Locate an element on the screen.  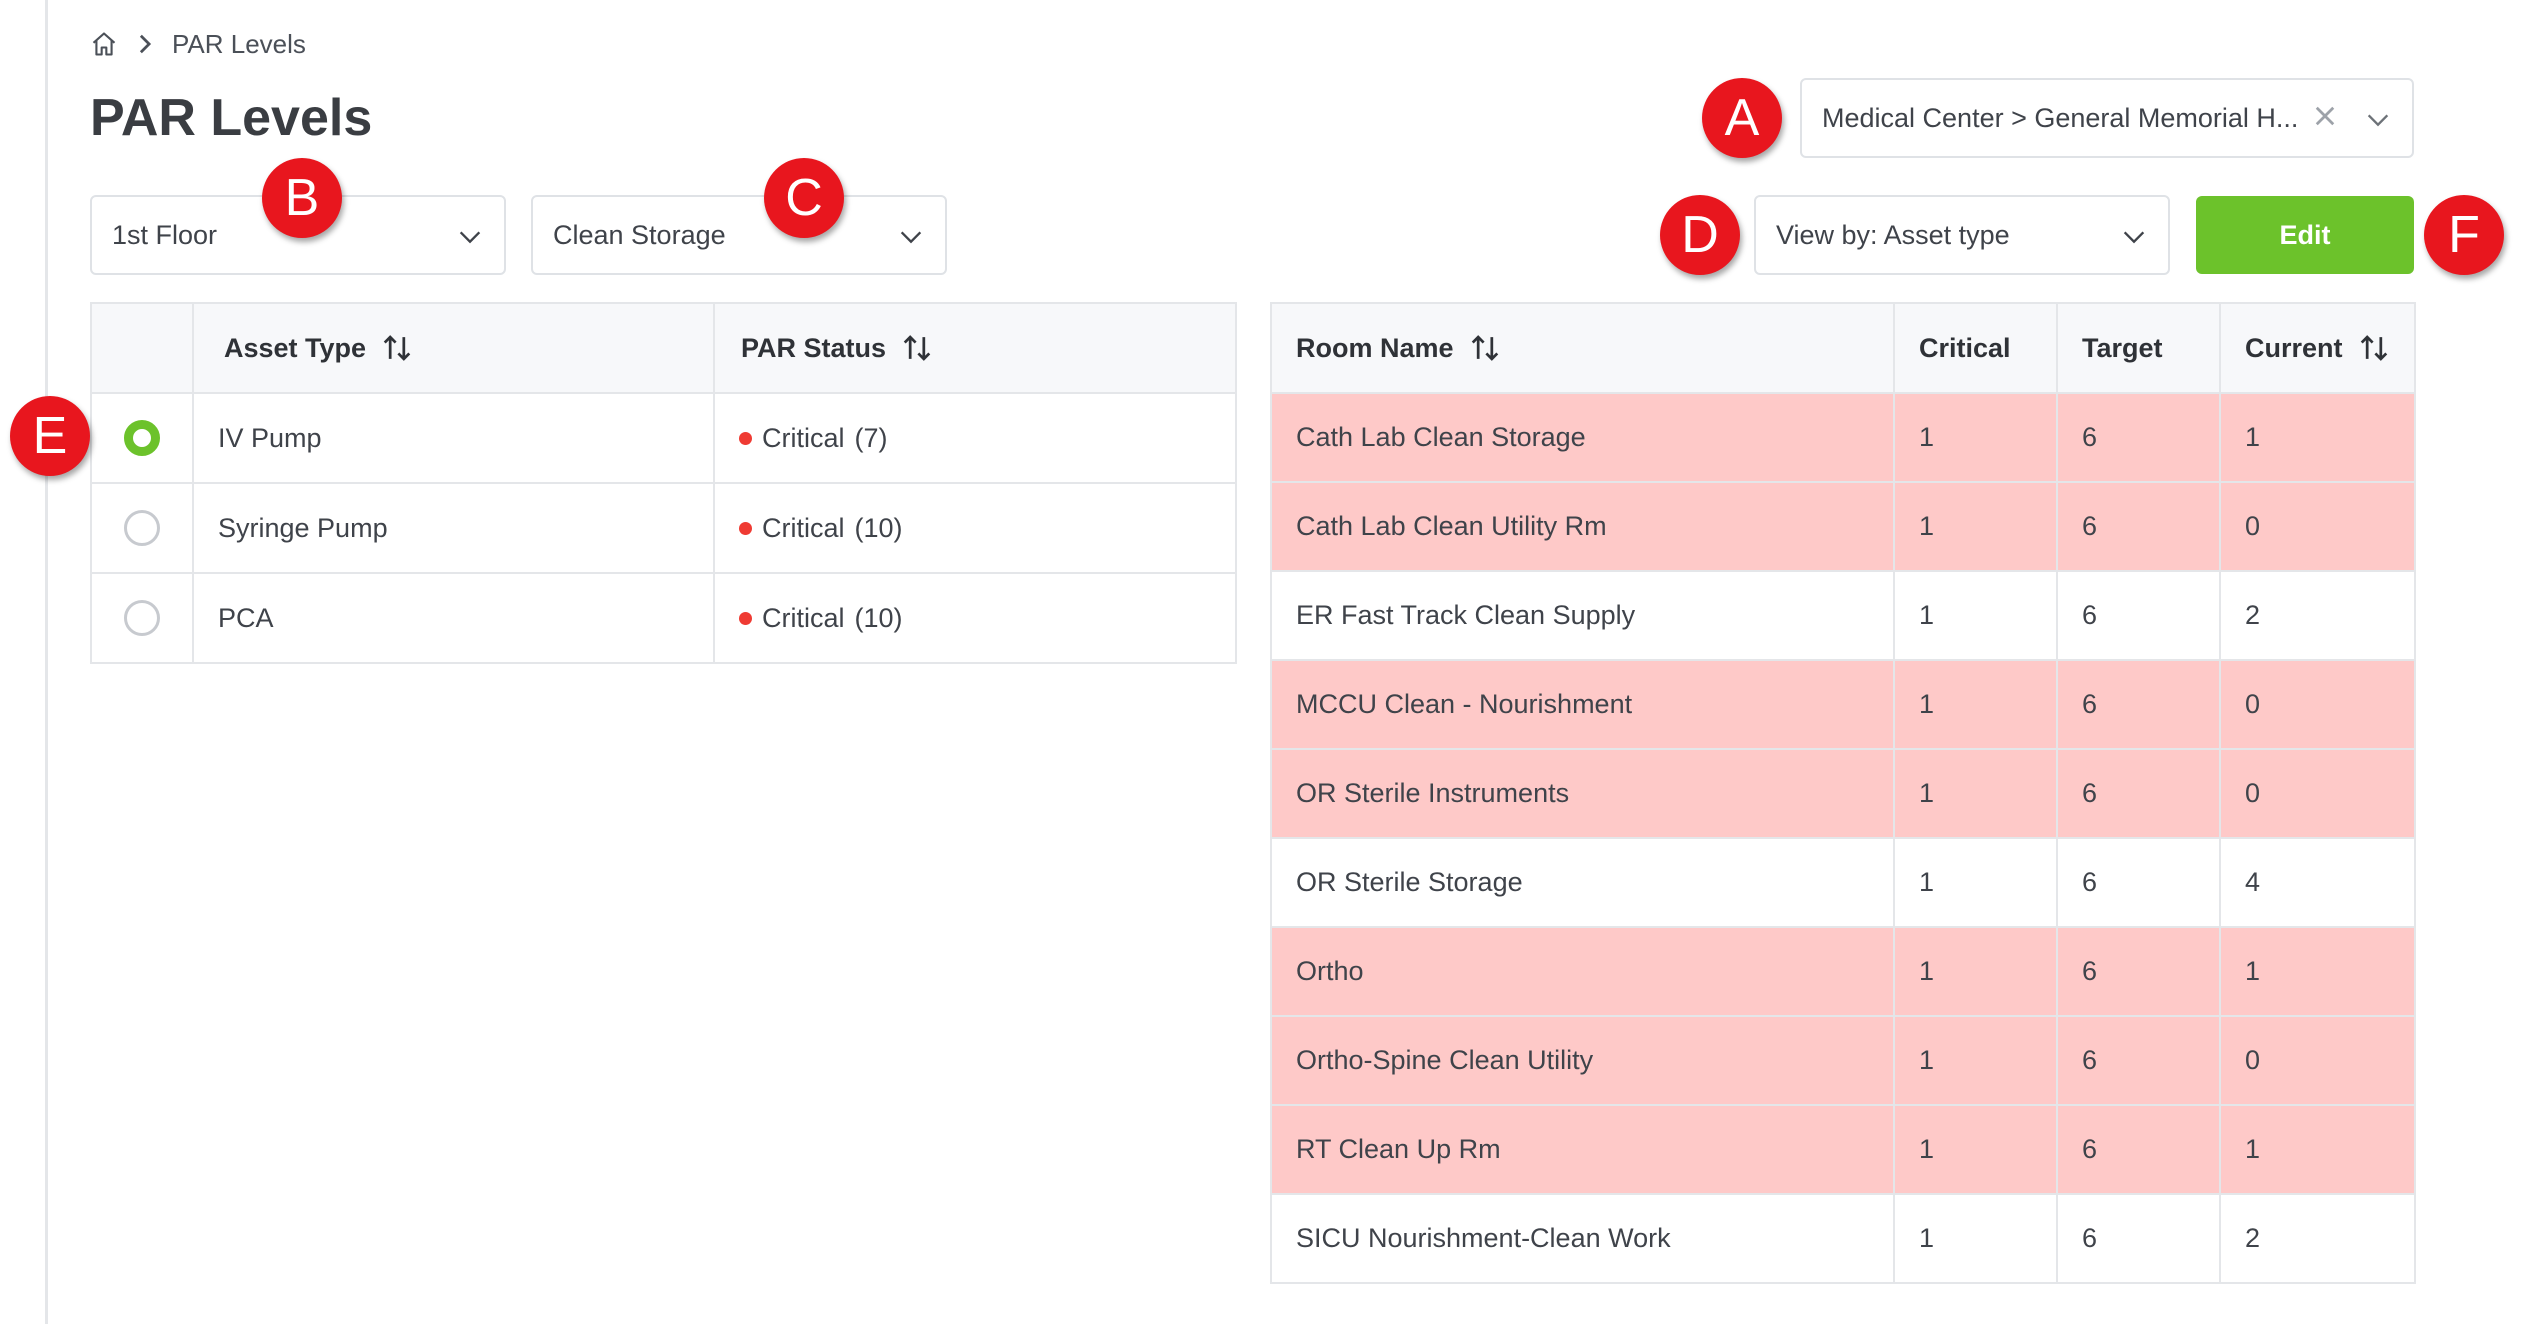
current-header-label: Current is located at coordinates (2294, 347).